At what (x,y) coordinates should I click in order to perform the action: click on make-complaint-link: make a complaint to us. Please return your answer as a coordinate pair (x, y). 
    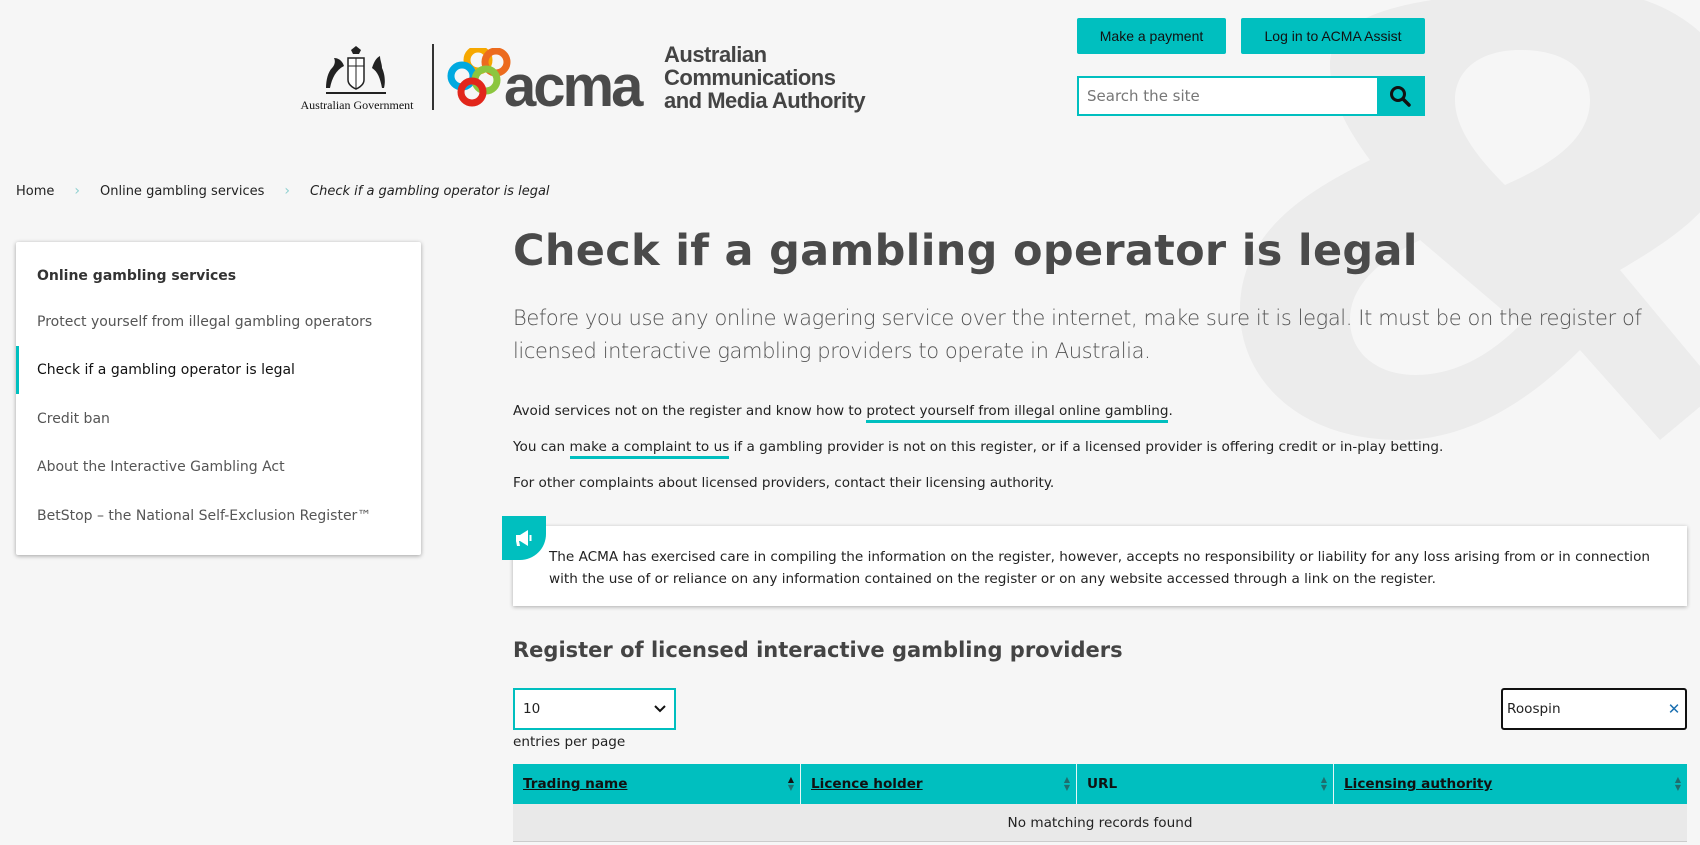
    Looking at the image, I should click on (649, 449).